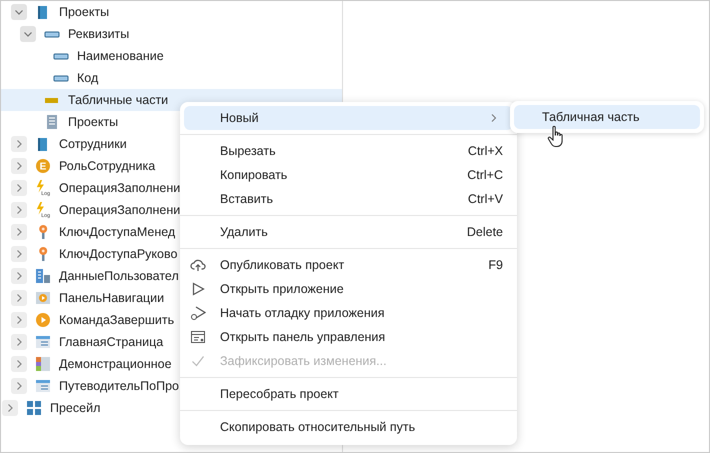 This screenshot has width=710, height=453. Describe the element at coordinates (348, 394) in the screenshot. I see `menu-item: Пересобрать проект` at that location.